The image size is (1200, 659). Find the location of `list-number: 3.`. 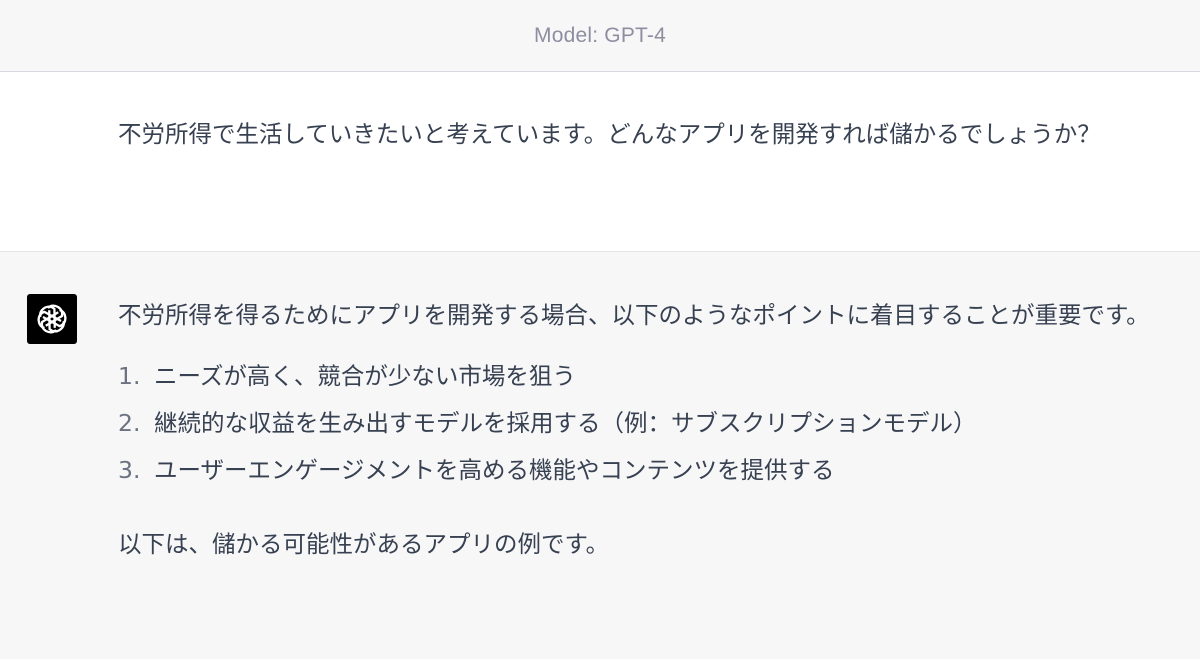

list-number: 3. is located at coordinates (129, 470).